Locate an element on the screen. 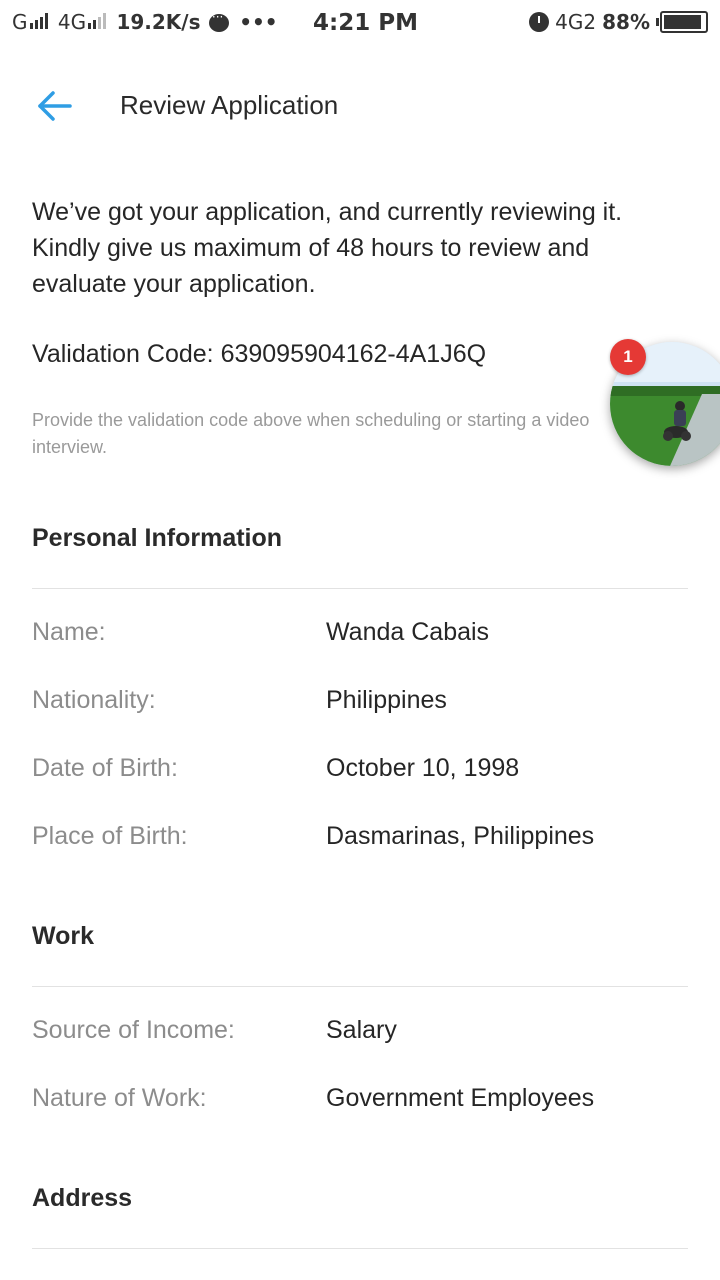  field-label: Place of Birth: is located at coordinates (110, 836).